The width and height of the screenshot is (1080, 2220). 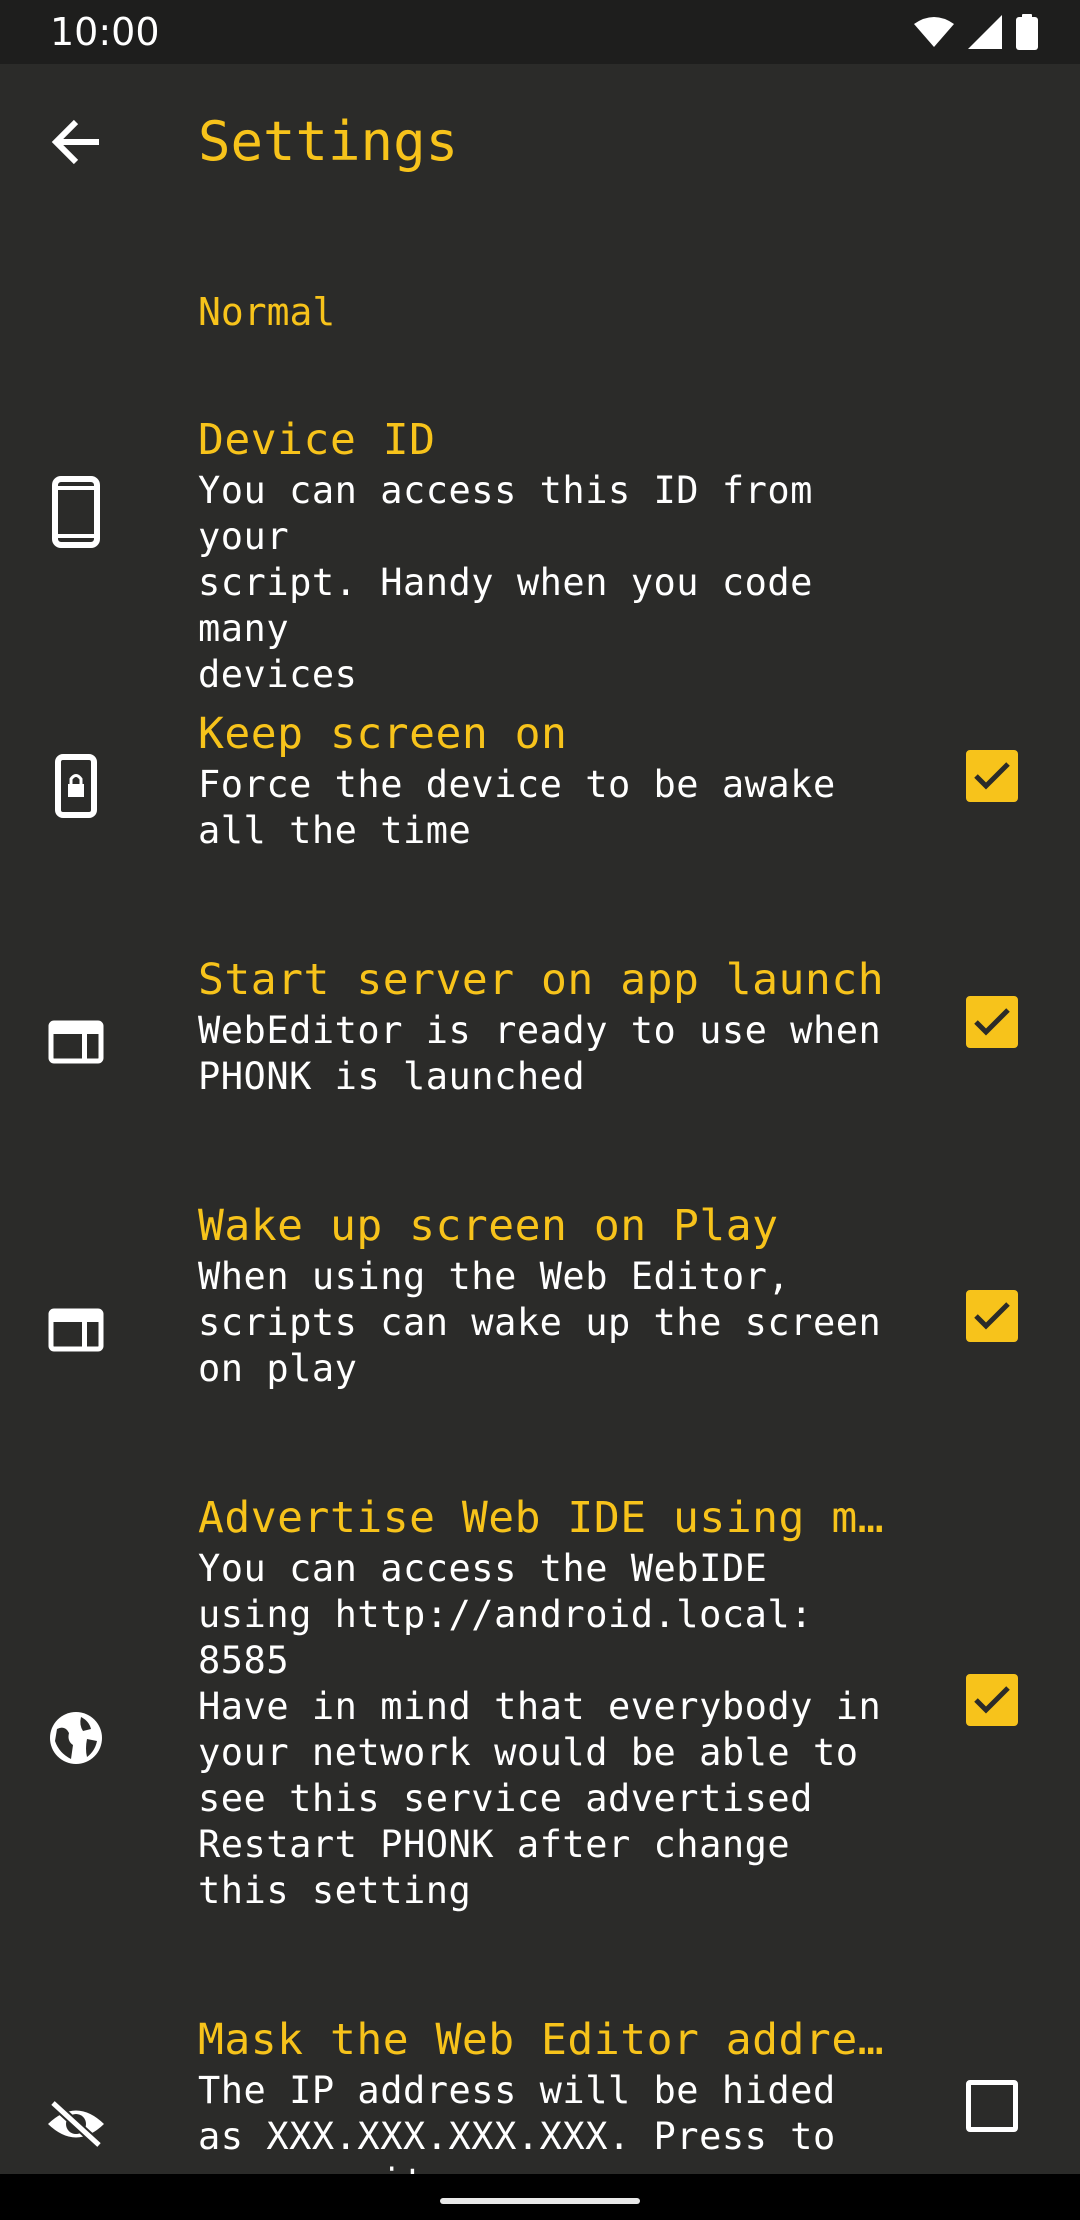 What do you see at coordinates (76, 512) in the screenshot?
I see `smartphone-icon` at bounding box center [76, 512].